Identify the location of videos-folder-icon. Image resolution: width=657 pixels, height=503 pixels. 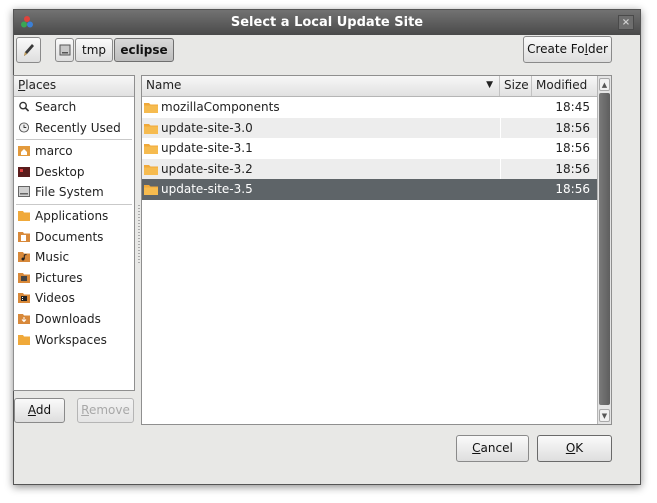
(24, 298).